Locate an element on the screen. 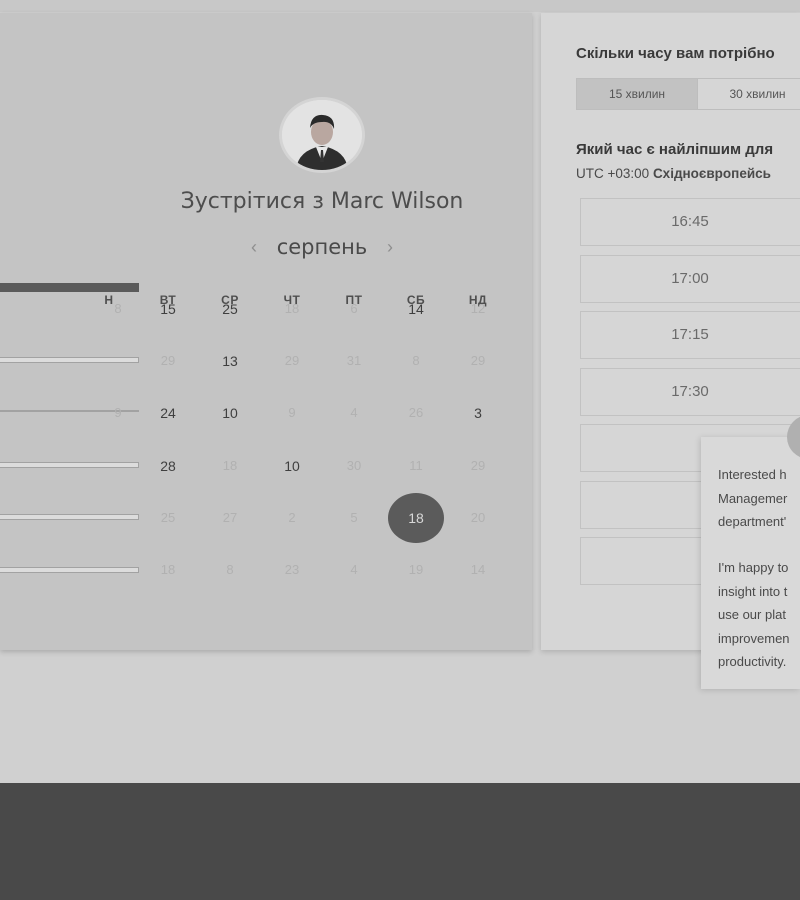 Image resolution: width=800 pixels, height=900 pixels. meeting-title: Зустрітися з Marc Wilson is located at coordinates (322, 201).